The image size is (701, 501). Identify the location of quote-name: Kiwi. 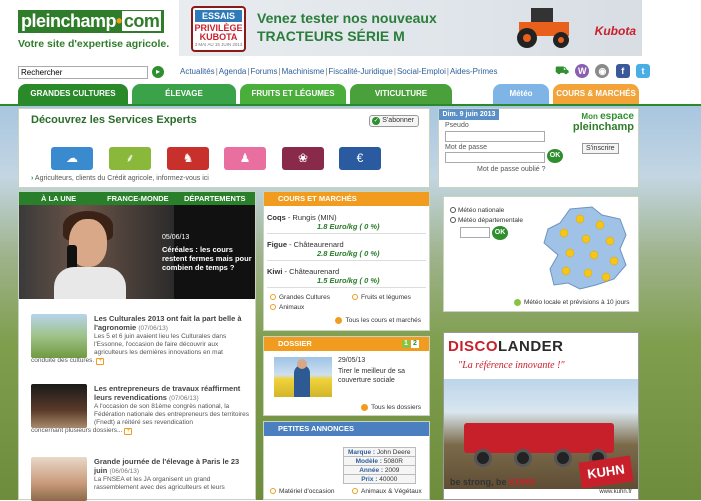
(275, 271).